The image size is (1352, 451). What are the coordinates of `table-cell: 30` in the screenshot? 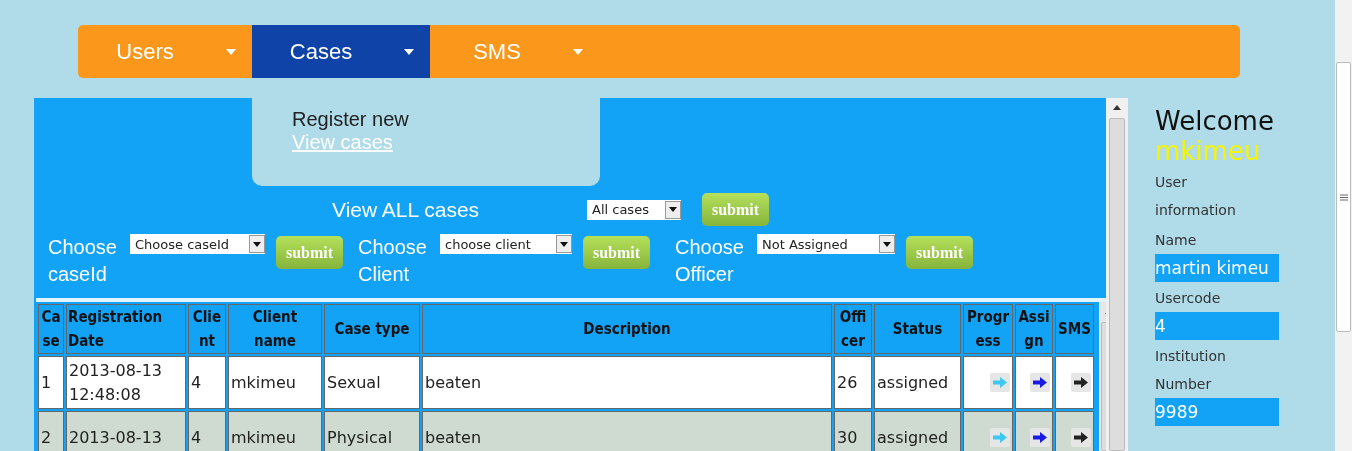 It's located at (853, 431).